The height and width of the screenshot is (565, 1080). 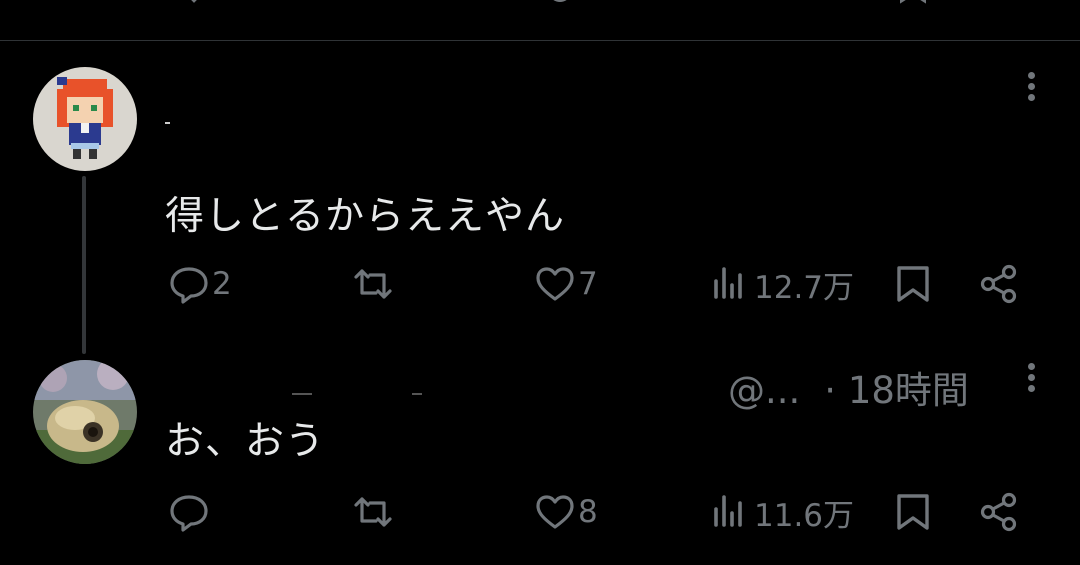 I want to click on post-meta: @... · 18時間, so click(x=848, y=387).